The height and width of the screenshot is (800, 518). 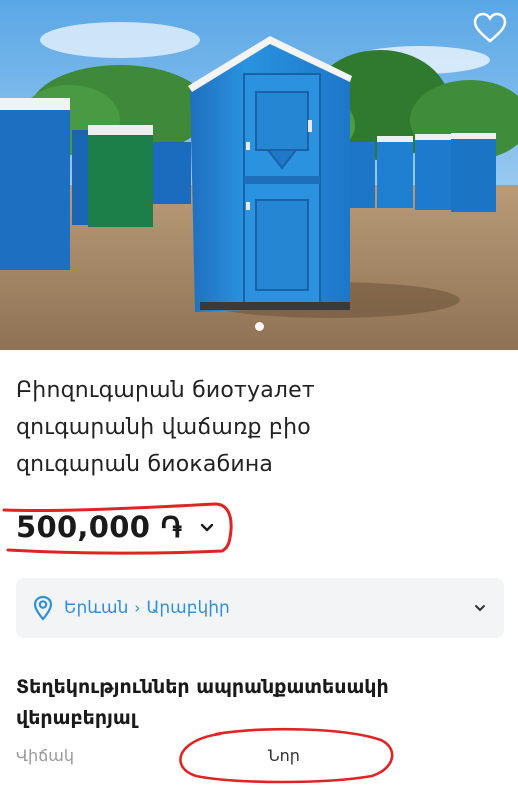 I want to click on location-pin-icon, so click(x=43, y=608).